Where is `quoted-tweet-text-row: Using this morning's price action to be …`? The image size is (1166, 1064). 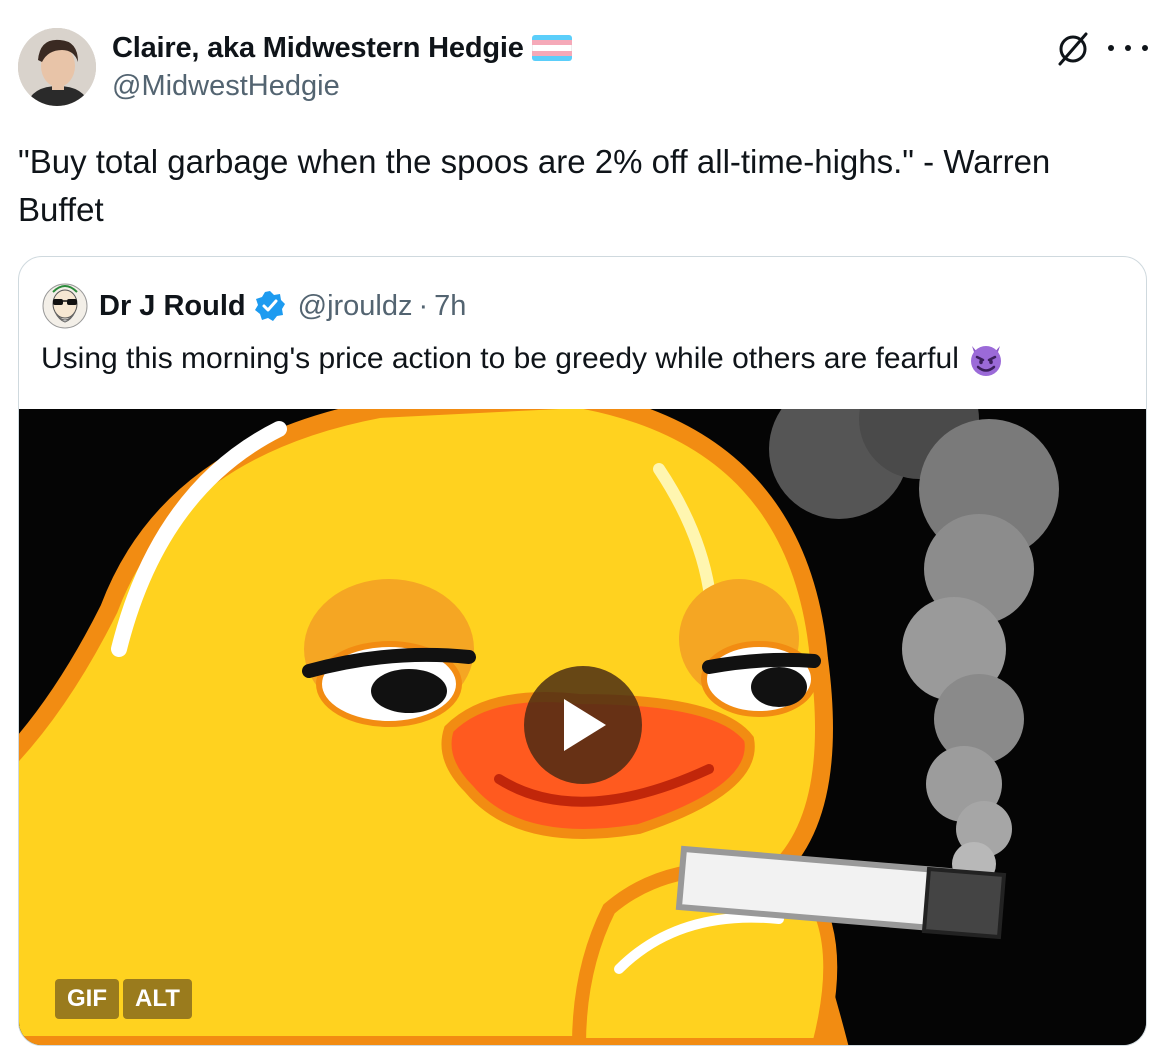 quoted-tweet-text-row: Using this morning's price action to be … is located at coordinates (523, 359).